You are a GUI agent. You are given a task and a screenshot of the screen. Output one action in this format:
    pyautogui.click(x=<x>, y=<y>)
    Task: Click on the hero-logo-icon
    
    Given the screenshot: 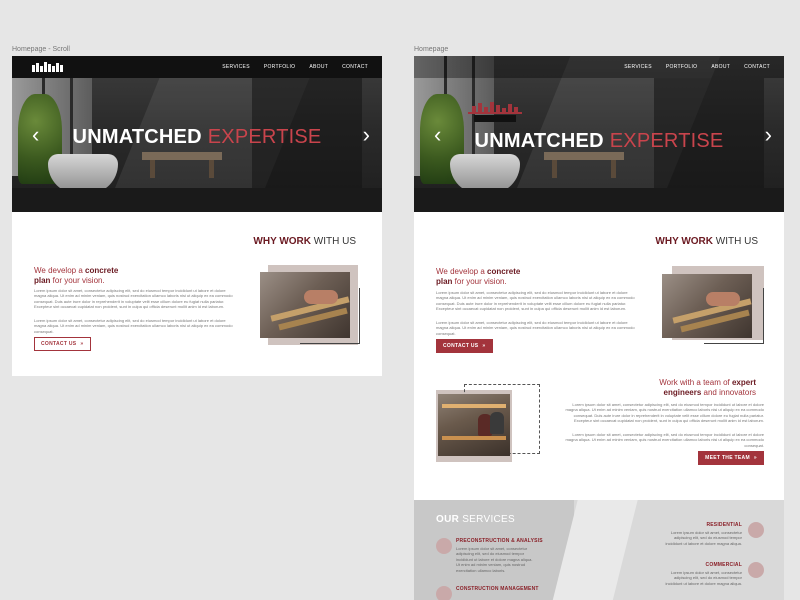 What is the action you would take?
    pyautogui.click(x=495, y=112)
    